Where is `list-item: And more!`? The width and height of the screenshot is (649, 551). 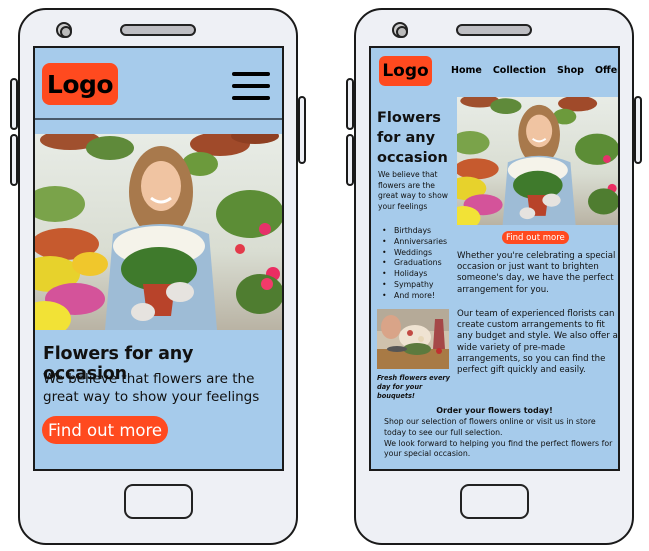 list-item: And more! is located at coordinates (421, 296).